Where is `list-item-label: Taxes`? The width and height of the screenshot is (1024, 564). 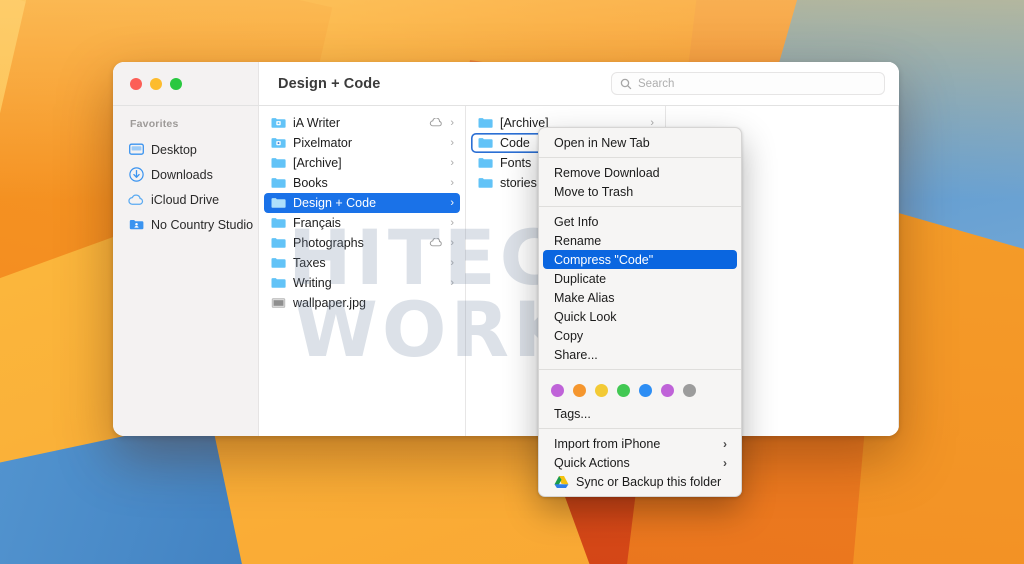 list-item-label: Taxes is located at coordinates (309, 263).